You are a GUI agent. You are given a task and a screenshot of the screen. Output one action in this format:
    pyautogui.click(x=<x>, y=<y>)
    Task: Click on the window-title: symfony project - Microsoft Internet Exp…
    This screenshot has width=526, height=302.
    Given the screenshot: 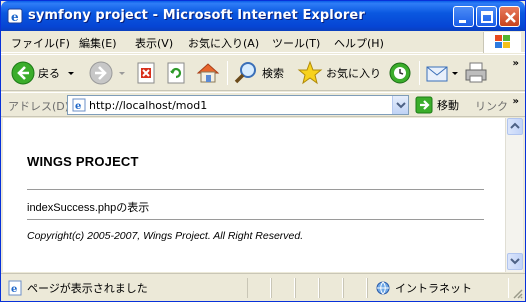 What is the action you would take?
    pyautogui.click(x=196, y=15)
    